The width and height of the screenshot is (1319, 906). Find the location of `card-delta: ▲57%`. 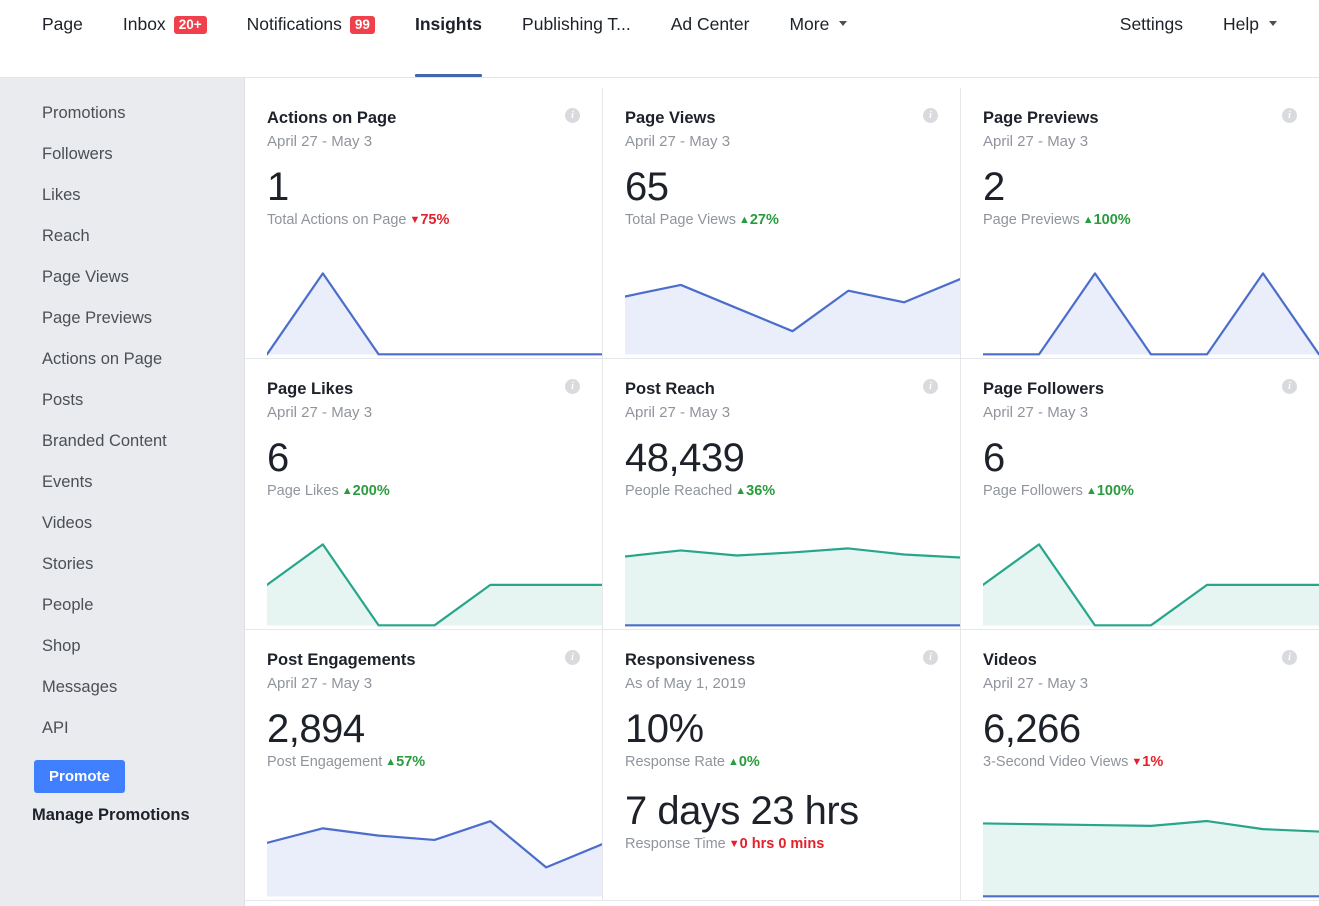

card-delta: ▲57% is located at coordinates (405, 762).